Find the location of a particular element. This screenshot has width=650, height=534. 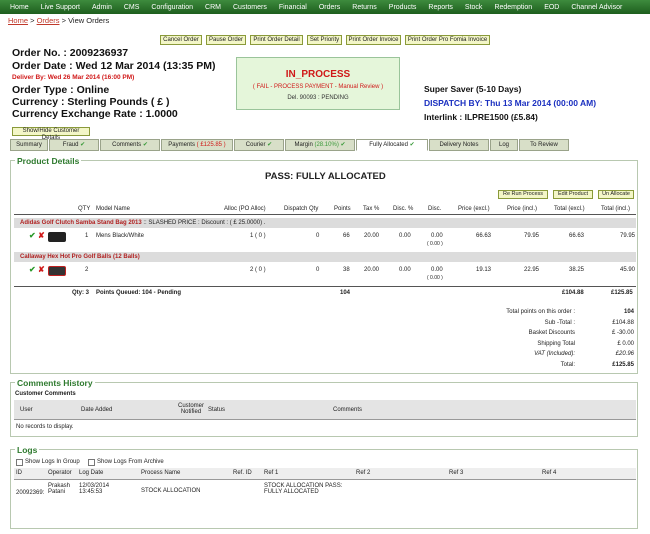

cancel-order-button: Cancel Order is located at coordinates (181, 40).